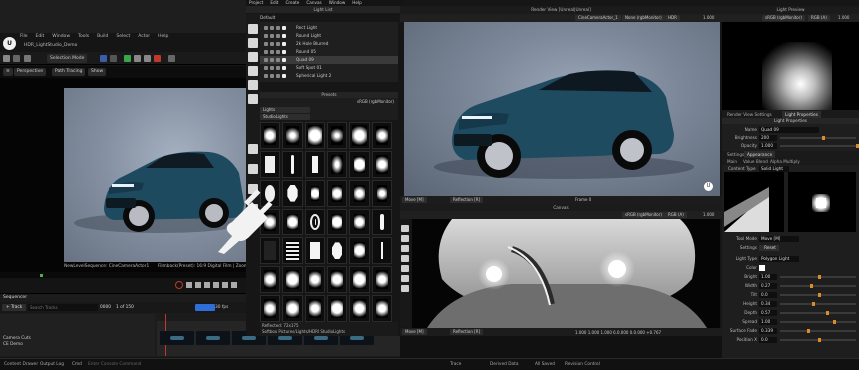 This screenshot has height=370, width=859. Describe the element at coordinates (414, 332) in the screenshot. I see `canvas-move-button: Move [M]` at that location.